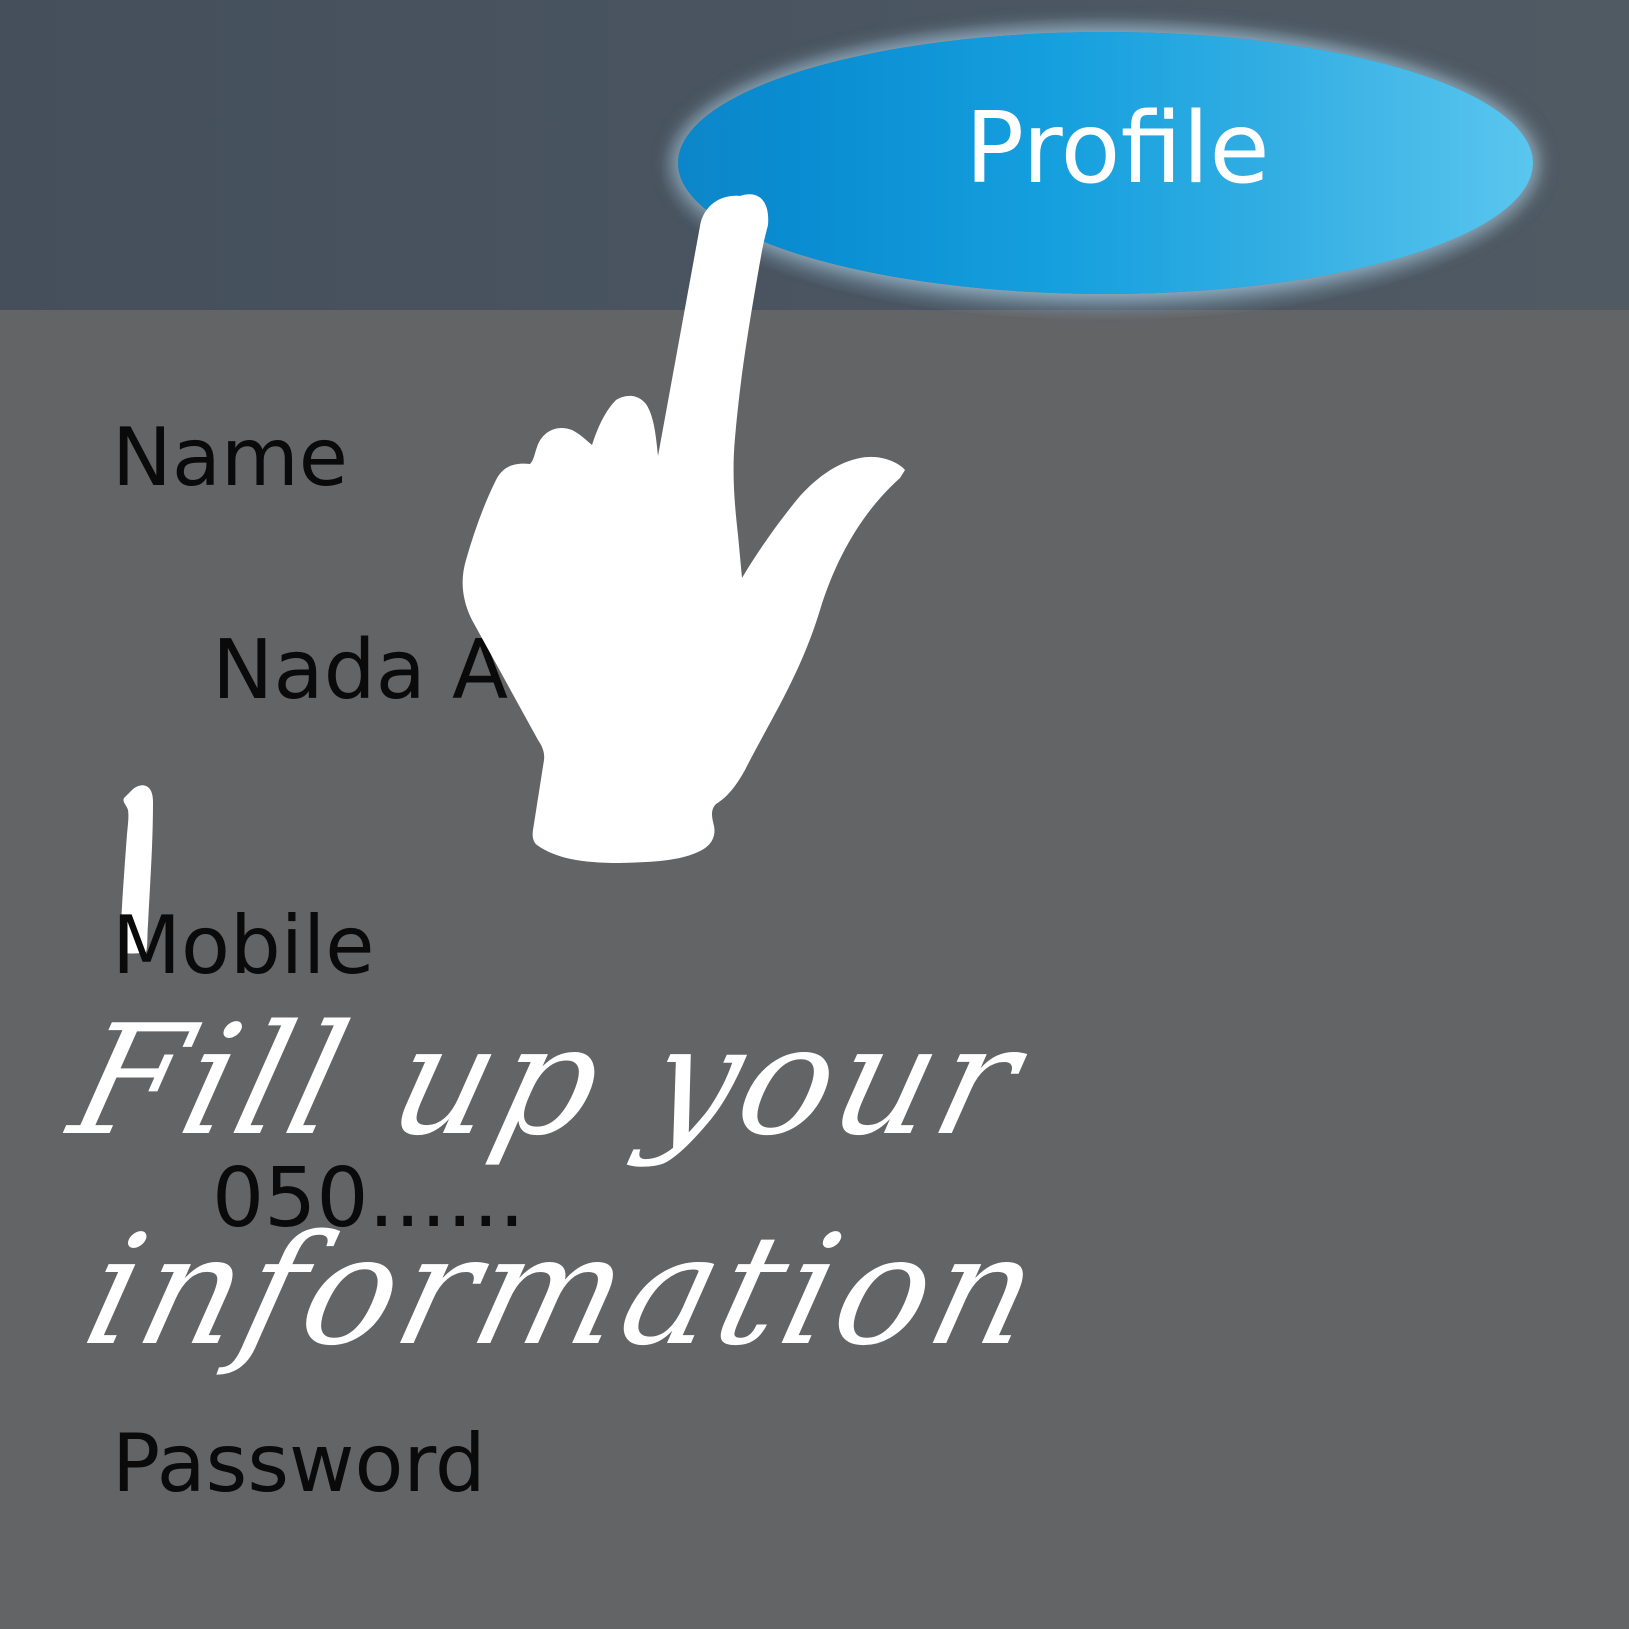  Describe the element at coordinates (564, 1290) in the screenshot. I see `caption-line-2: information` at that location.